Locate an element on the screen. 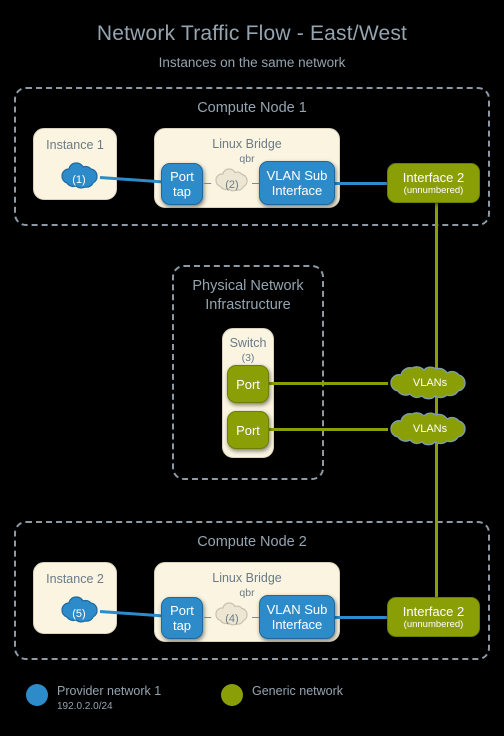 This screenshot has height=736, width=504. vlans-cloud-bottom: VLANs is located at coordinates (430, 429).